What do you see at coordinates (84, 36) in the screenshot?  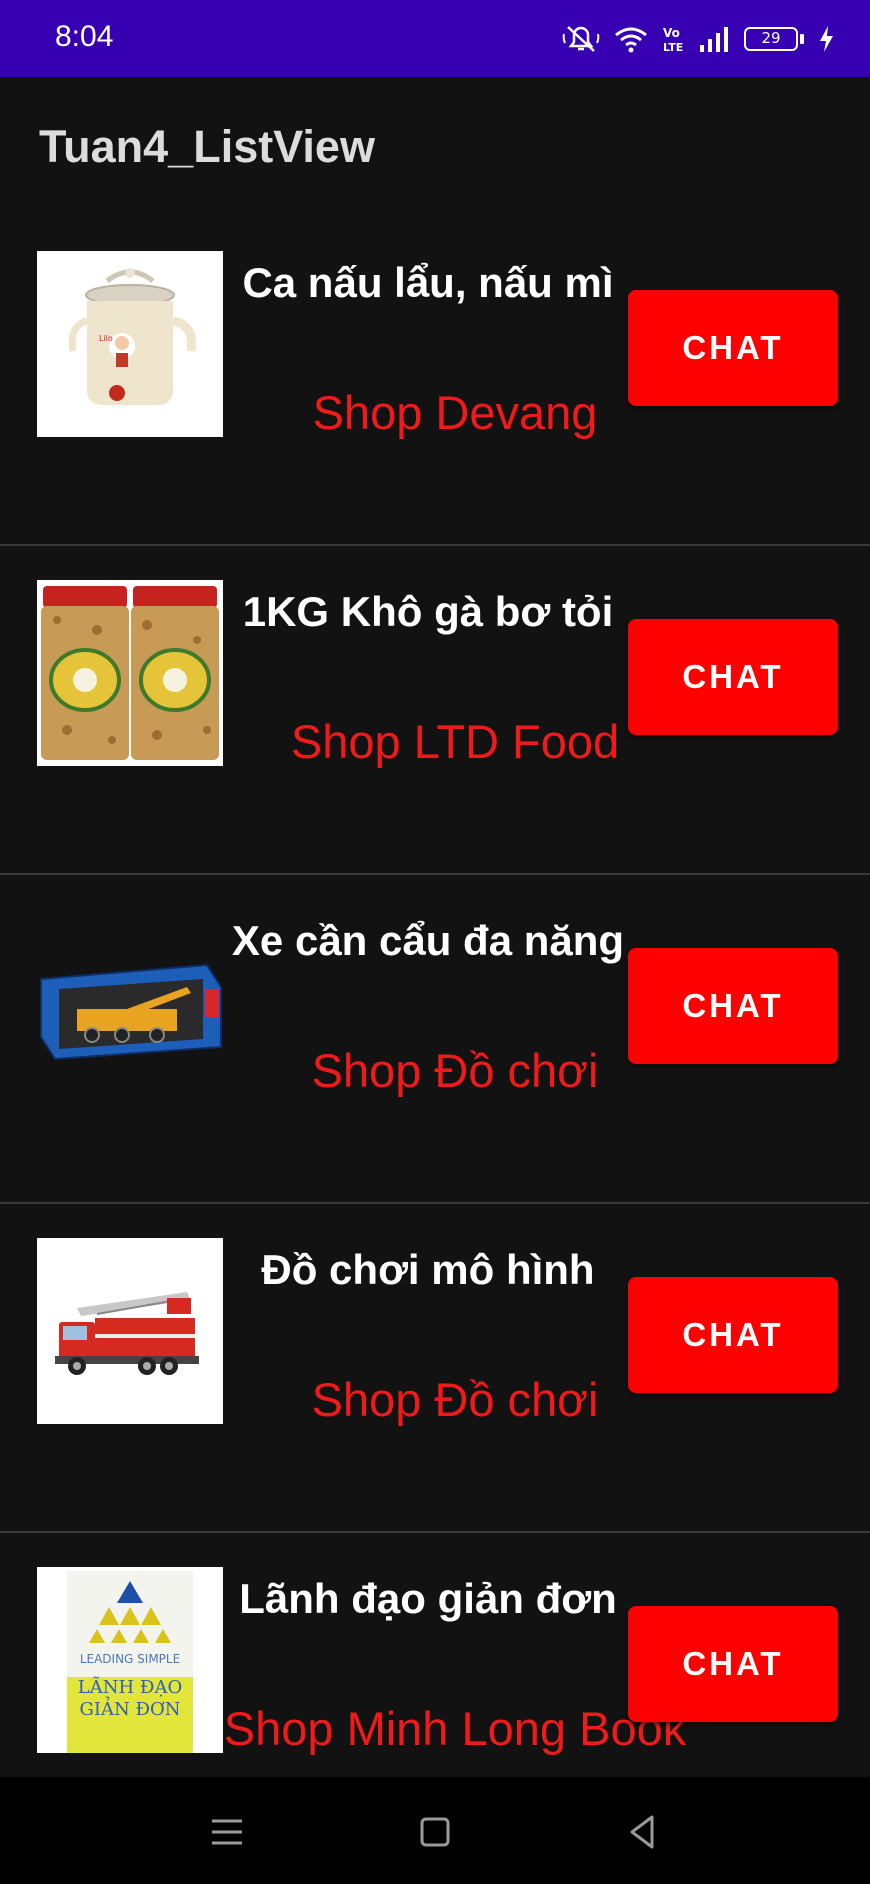 I see `status-time: 8:04` at bounding box center [84, 36].